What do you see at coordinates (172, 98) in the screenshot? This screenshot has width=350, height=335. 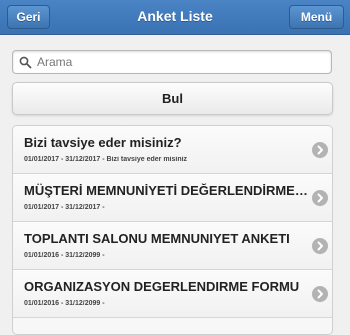 I see `find-button: Bul` at bounding box center [172, 98].